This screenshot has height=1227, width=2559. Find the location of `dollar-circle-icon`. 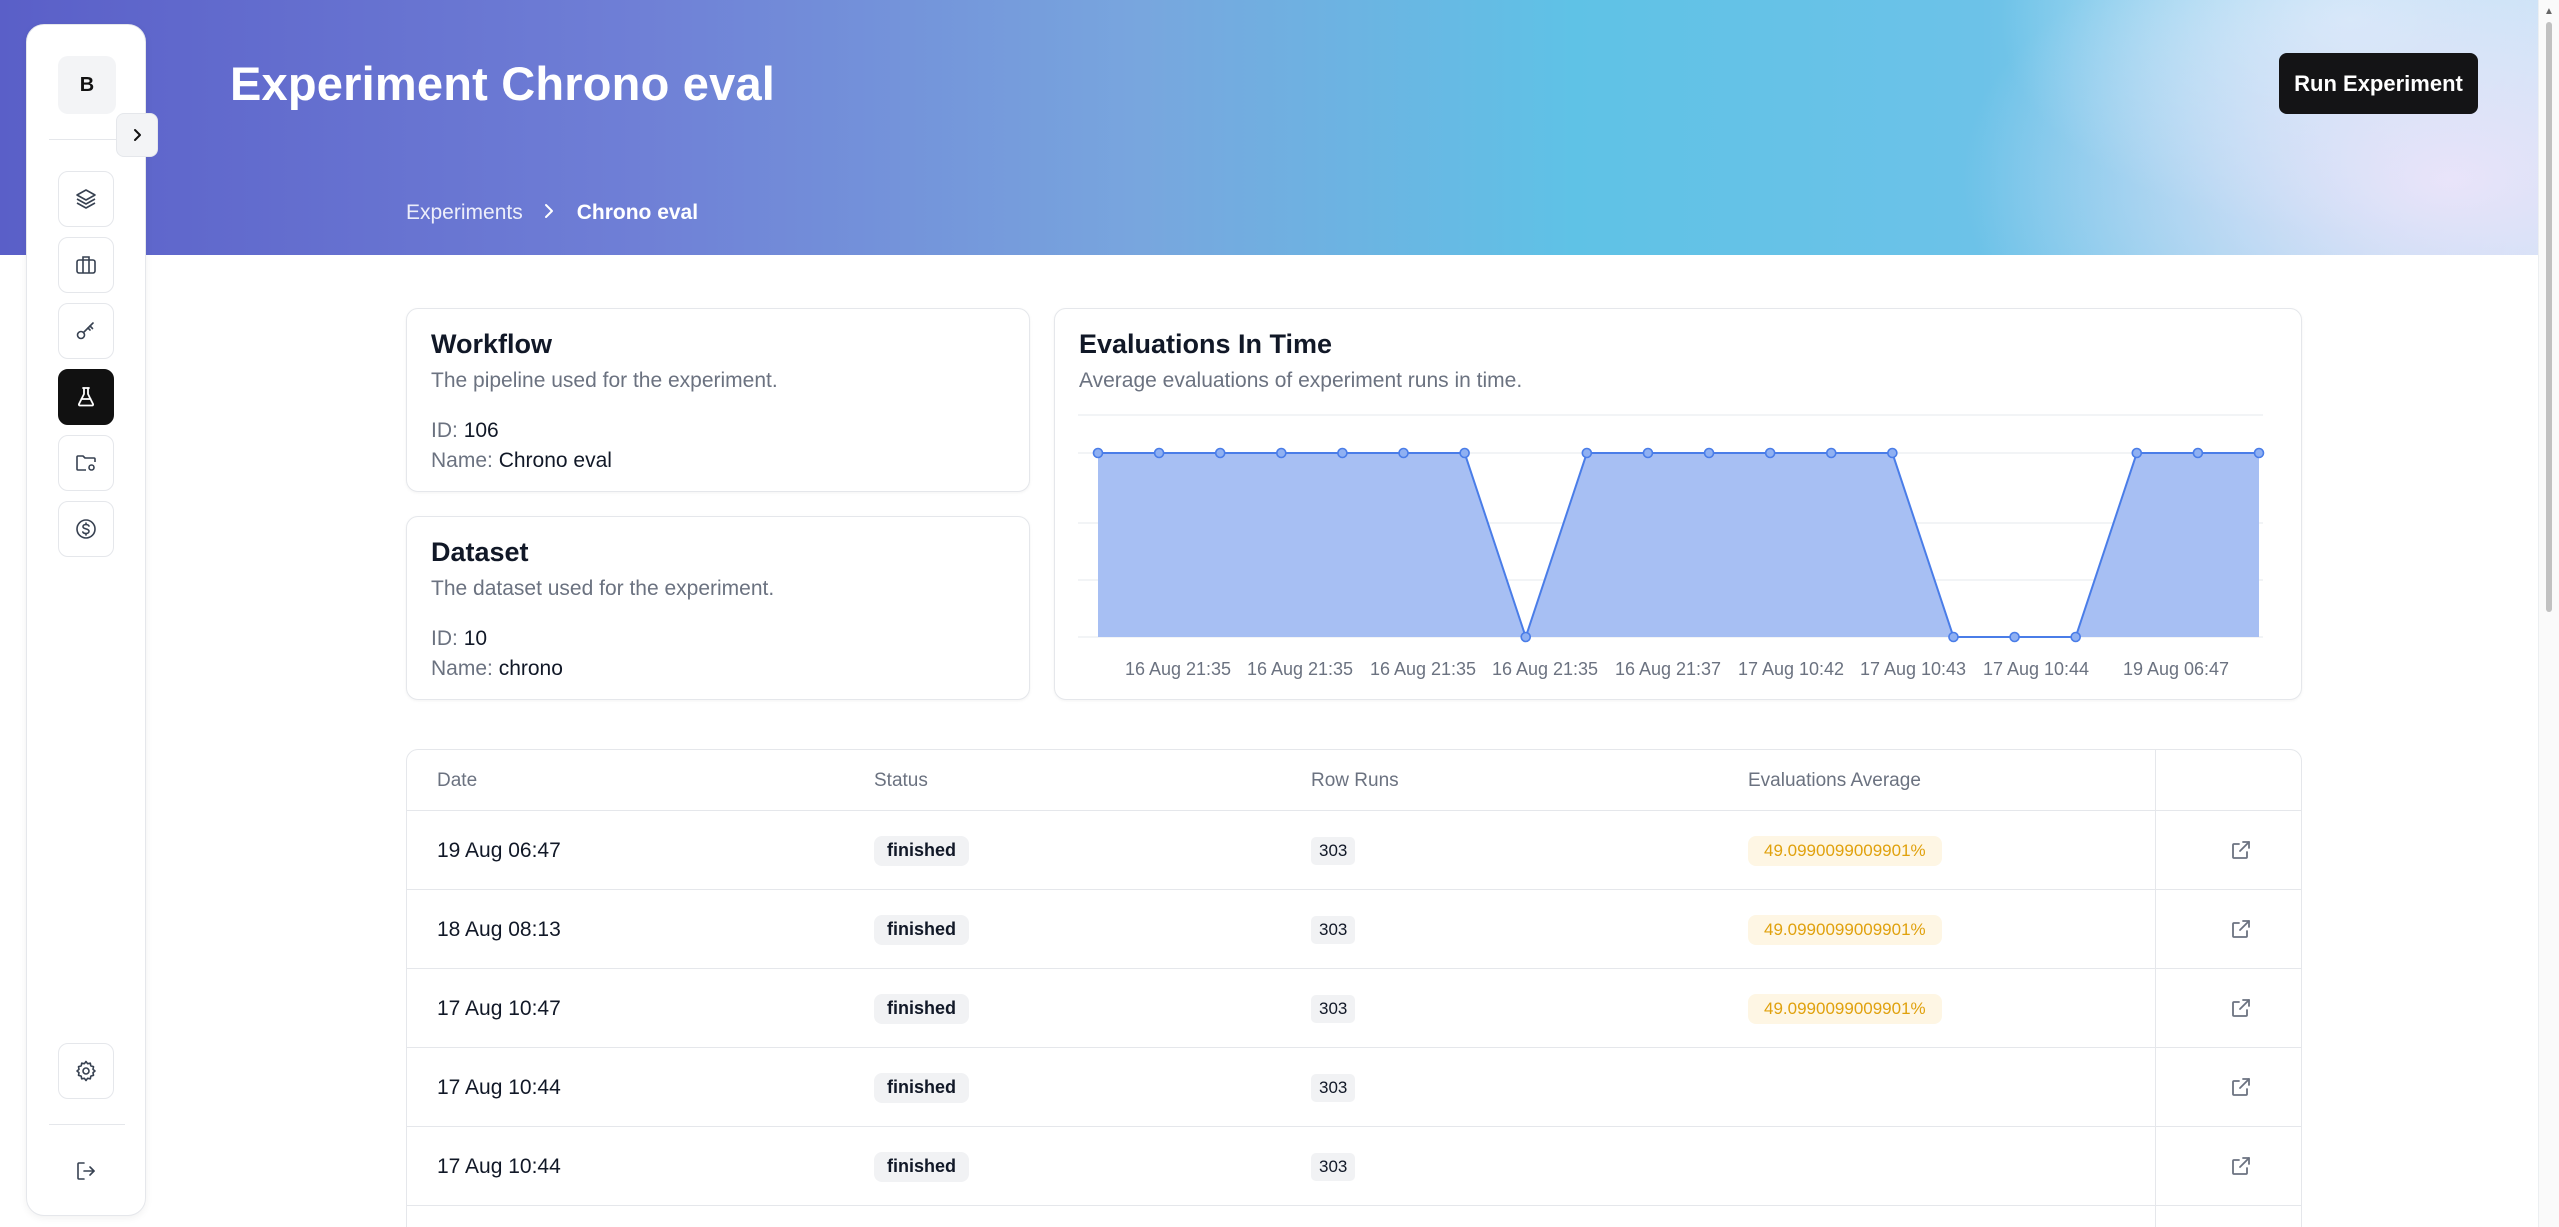

dollar-circle-icon is located at coordinates (86, 529).